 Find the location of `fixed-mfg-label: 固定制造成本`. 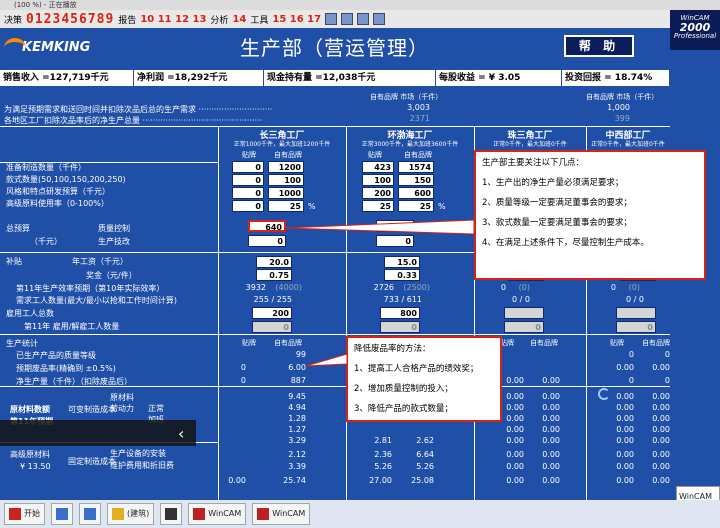

fixed-mfg-label: 固定制造成本 is located at coordinates (92, 461).